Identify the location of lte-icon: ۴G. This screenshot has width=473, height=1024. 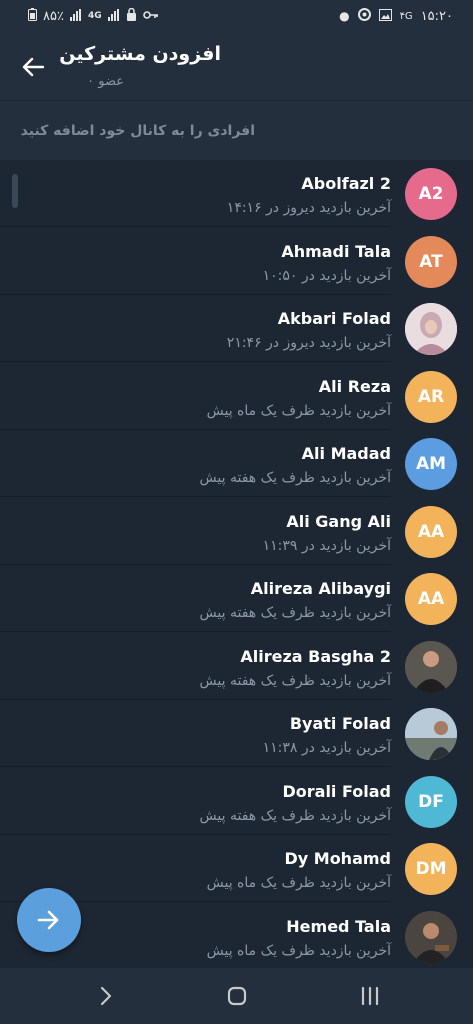
(406, 16).